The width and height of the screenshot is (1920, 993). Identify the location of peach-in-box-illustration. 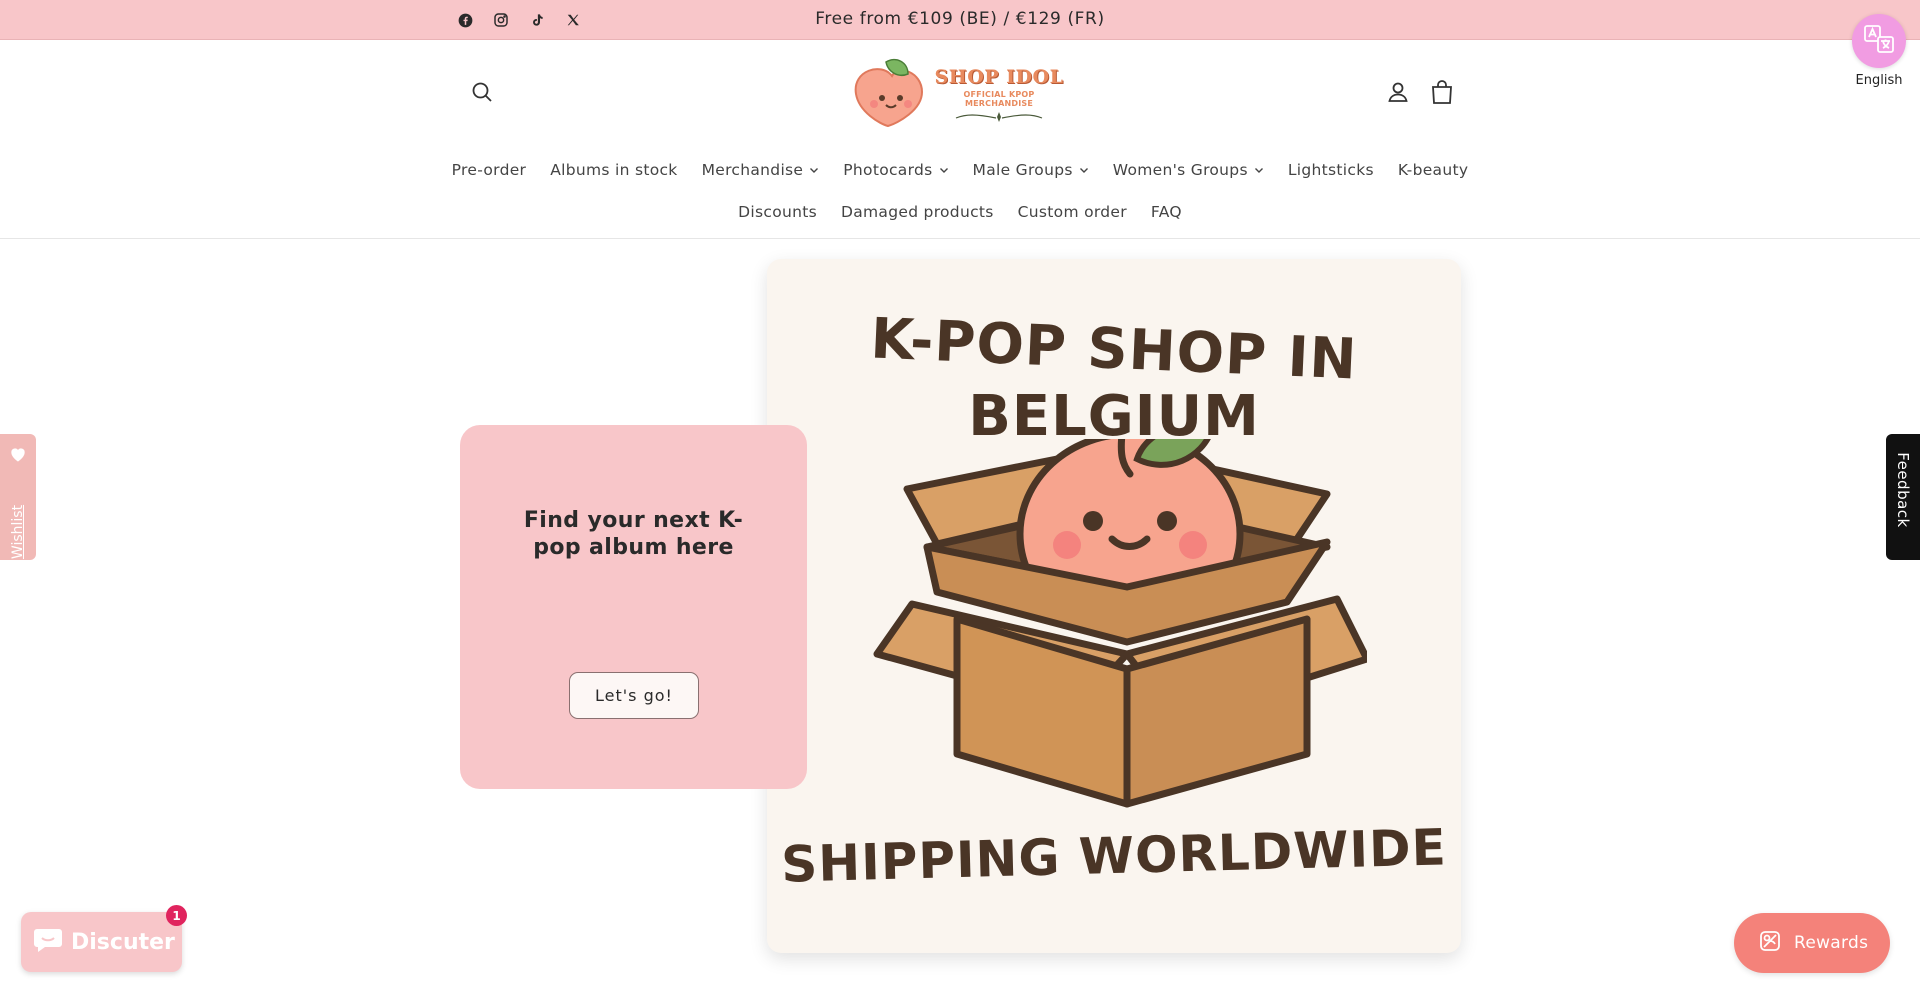
(1120, 623).